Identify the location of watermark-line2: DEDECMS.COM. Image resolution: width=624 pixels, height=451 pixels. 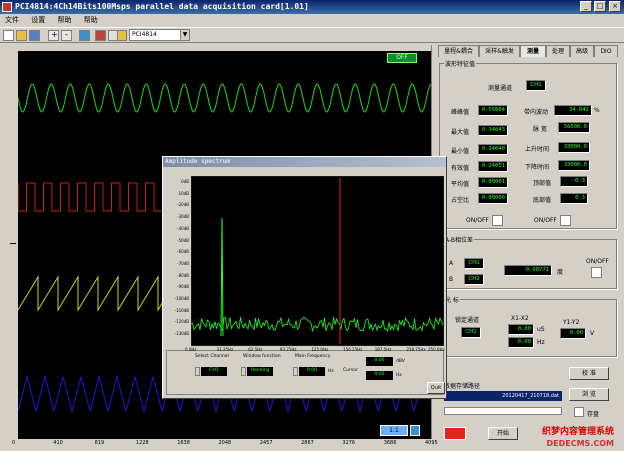
(580, 443).